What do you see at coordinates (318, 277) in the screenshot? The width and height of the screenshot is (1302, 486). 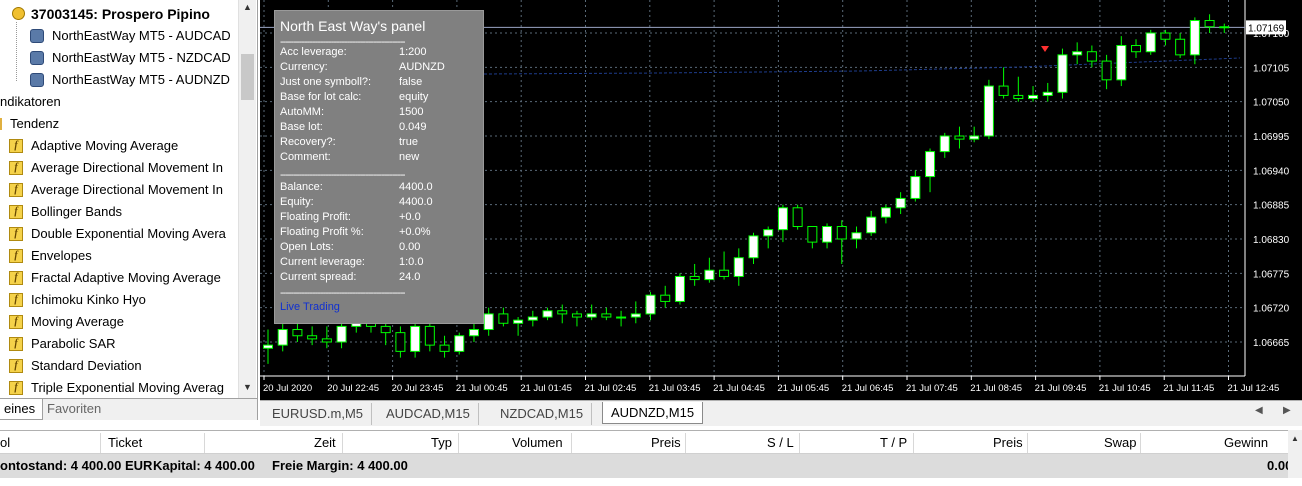 I see `panel-label: Current spread:` at bounding box center [318, 277].